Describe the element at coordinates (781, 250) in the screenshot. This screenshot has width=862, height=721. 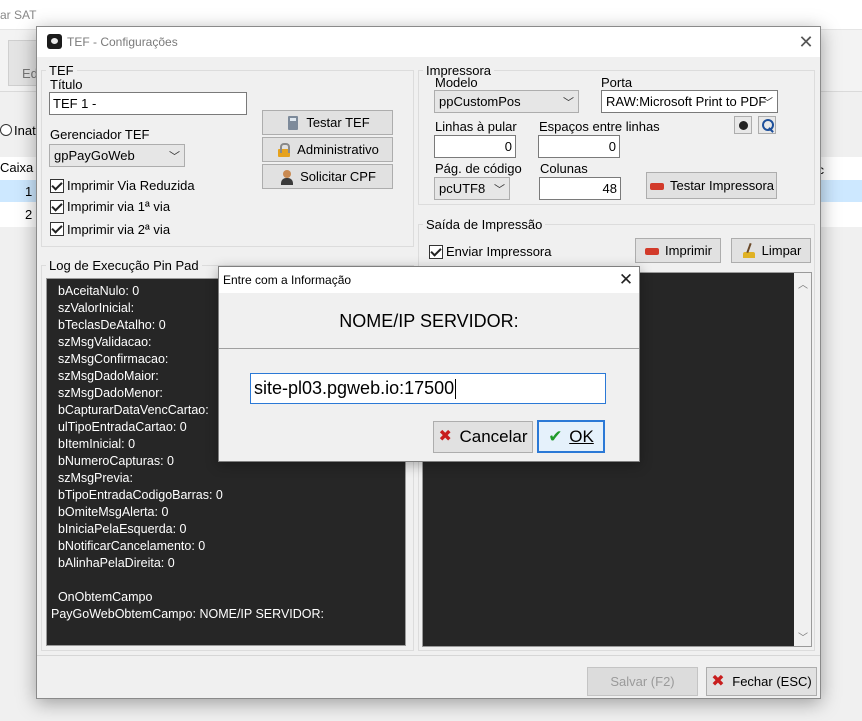
I see `limpar-label: Limpar` at that location.